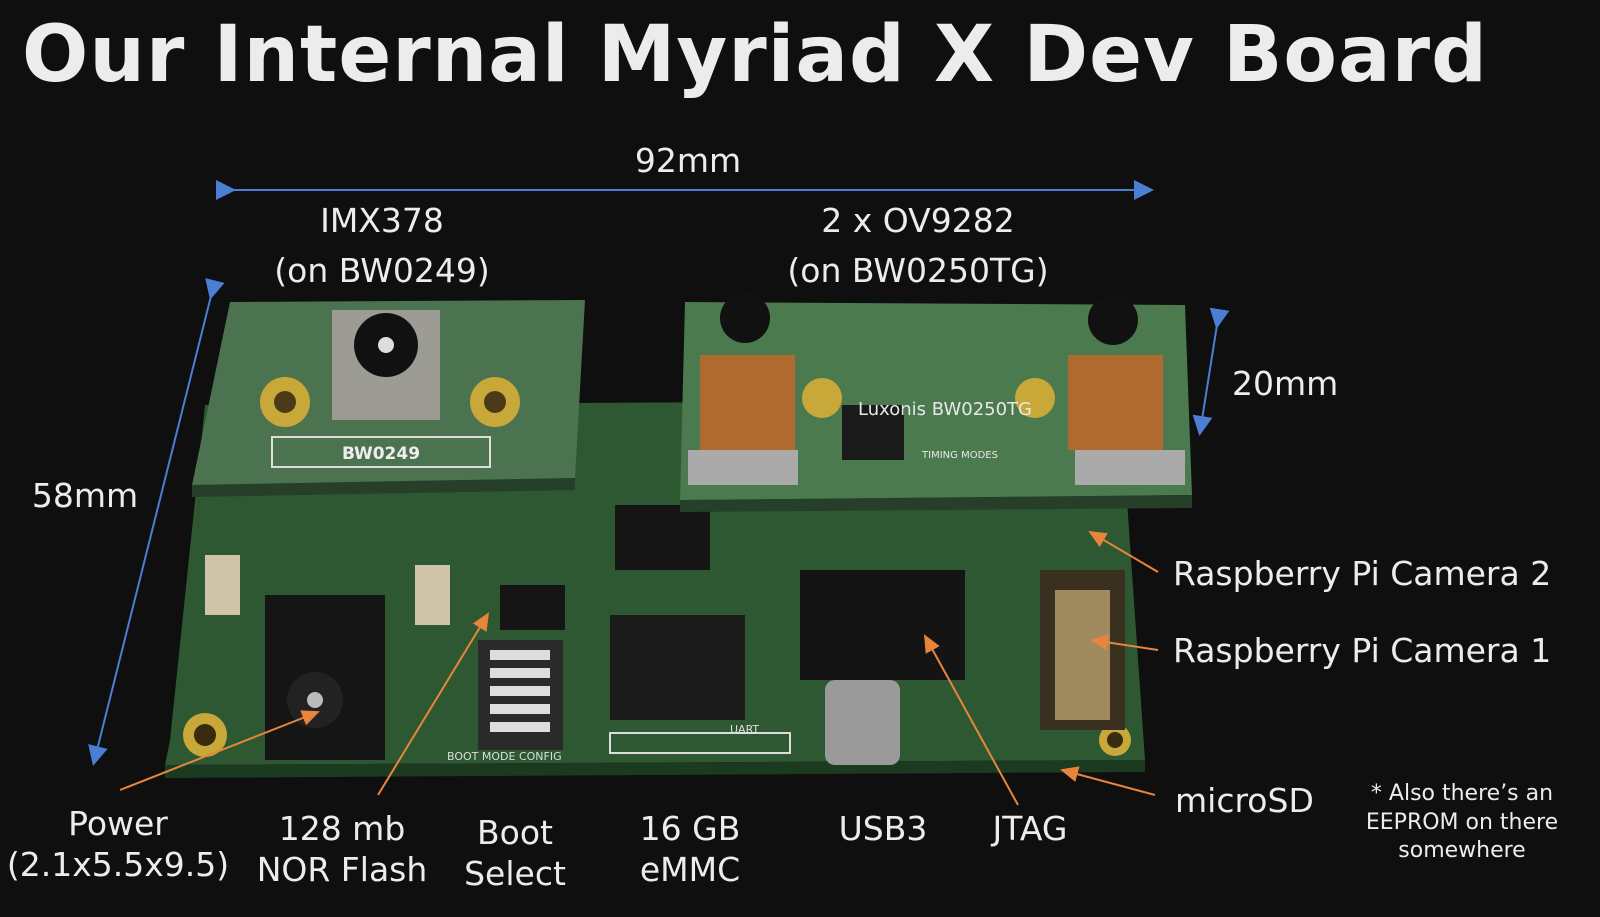 This screenshot has width=1600, height=917. Describe the element at coordinates (342, 849) in the screenshot. I see `callout-nor-flash: 128 mb NOR Flash` at that location.